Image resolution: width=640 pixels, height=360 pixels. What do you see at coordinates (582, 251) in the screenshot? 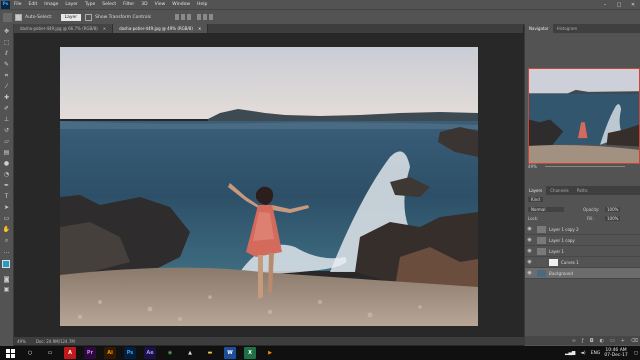
I see `layer-row: ◉ Layer 1` at bounding box center [582, 251].